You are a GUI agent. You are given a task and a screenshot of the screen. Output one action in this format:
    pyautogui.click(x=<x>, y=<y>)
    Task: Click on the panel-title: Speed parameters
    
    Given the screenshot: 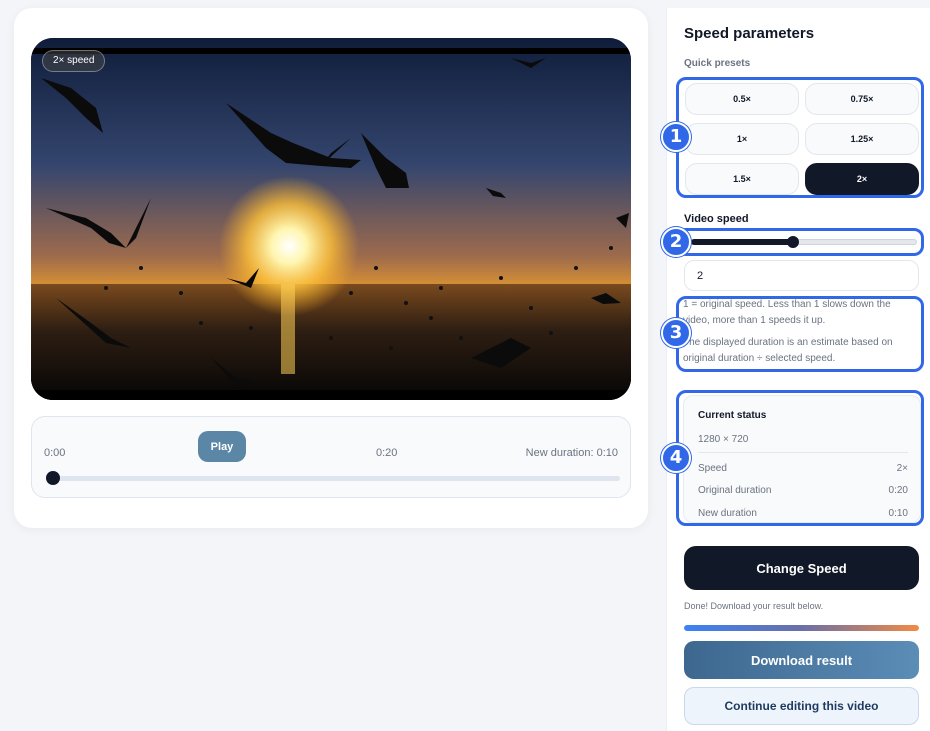 What is the action you would take?
    pyautogui.click(x=749, y=33)
    